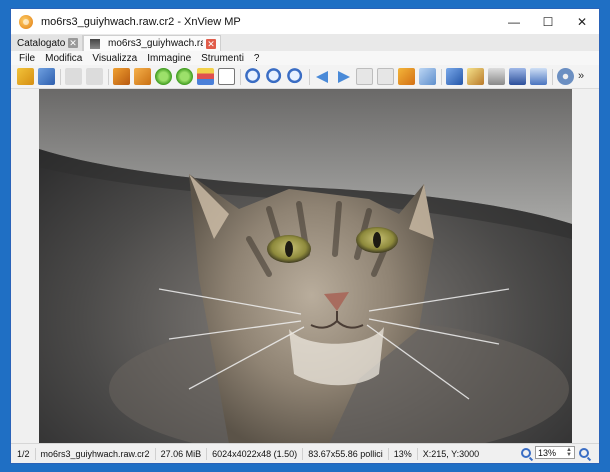  Describe the element at coordinates (274, 76) in the screenshot. I see `zoom-fit-icon` at that location.